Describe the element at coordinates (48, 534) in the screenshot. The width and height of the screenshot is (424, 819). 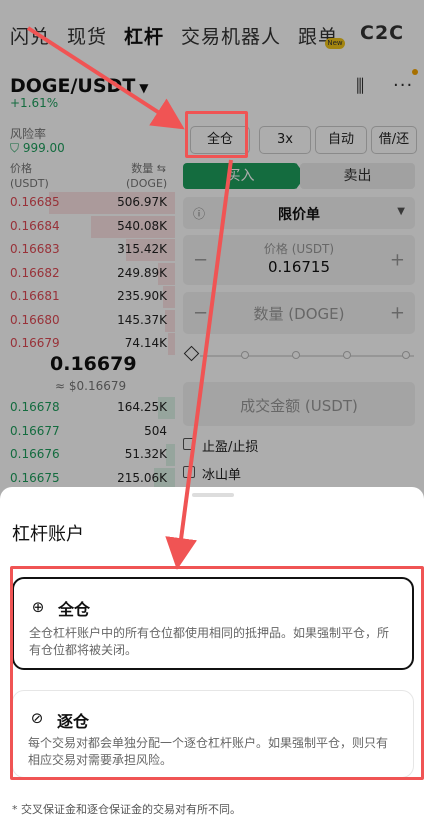
I see `sheet-title: 杠杆账户` at that location.